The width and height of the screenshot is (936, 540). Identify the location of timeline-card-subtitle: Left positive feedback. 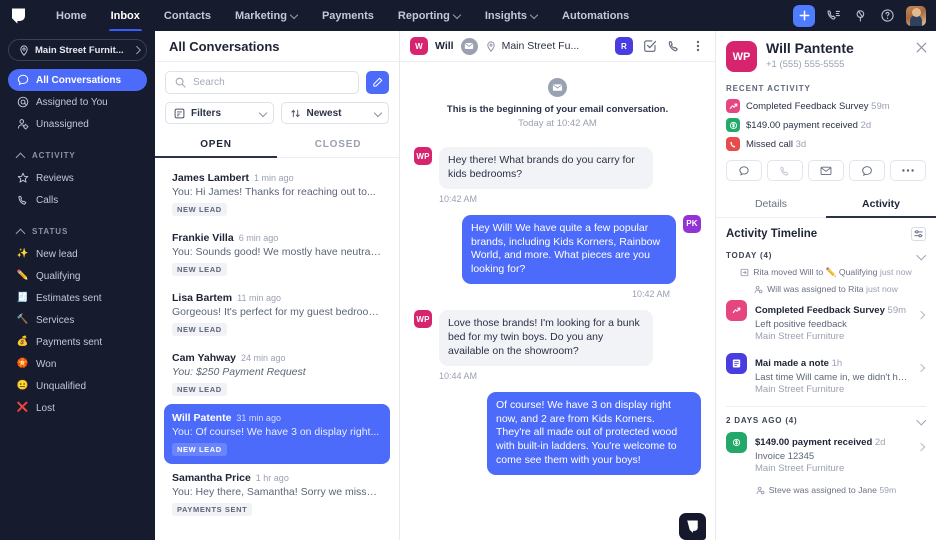
(801, 324).